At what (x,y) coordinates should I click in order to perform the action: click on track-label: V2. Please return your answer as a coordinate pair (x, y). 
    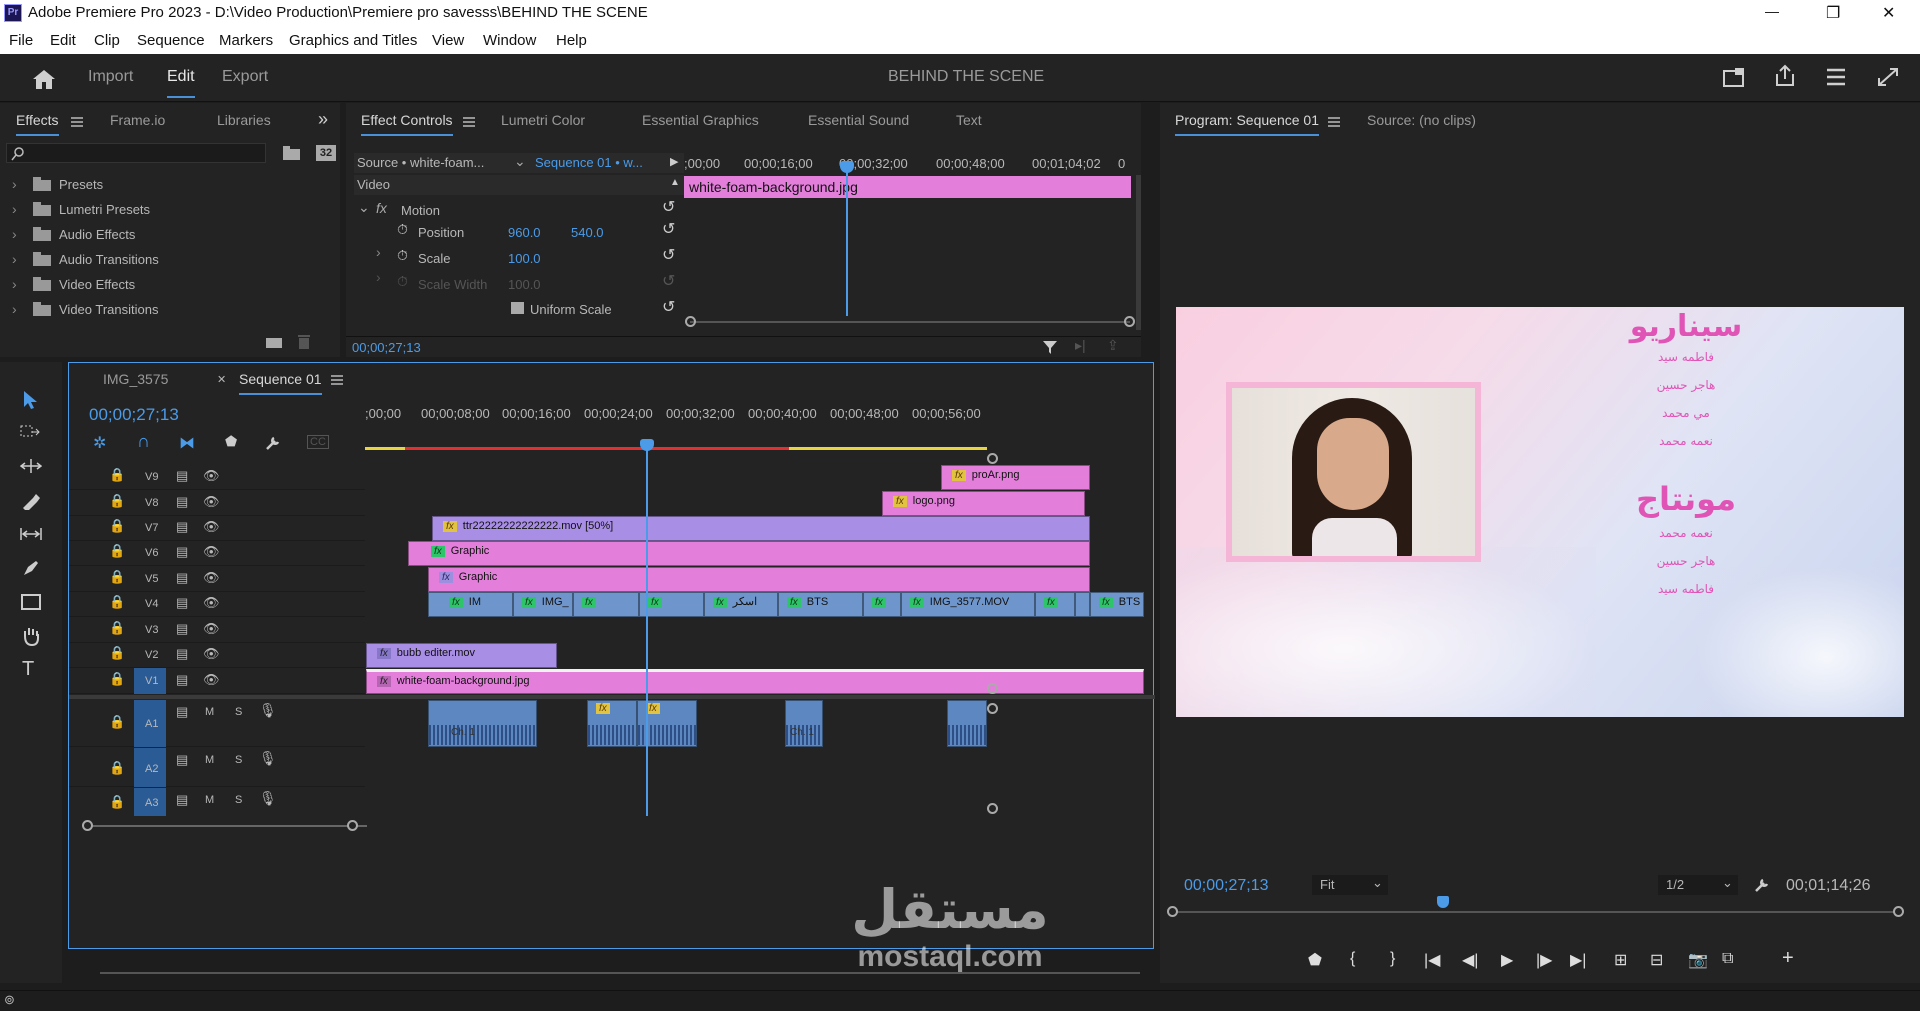
    Looking at the image, I should click on (151, 655).